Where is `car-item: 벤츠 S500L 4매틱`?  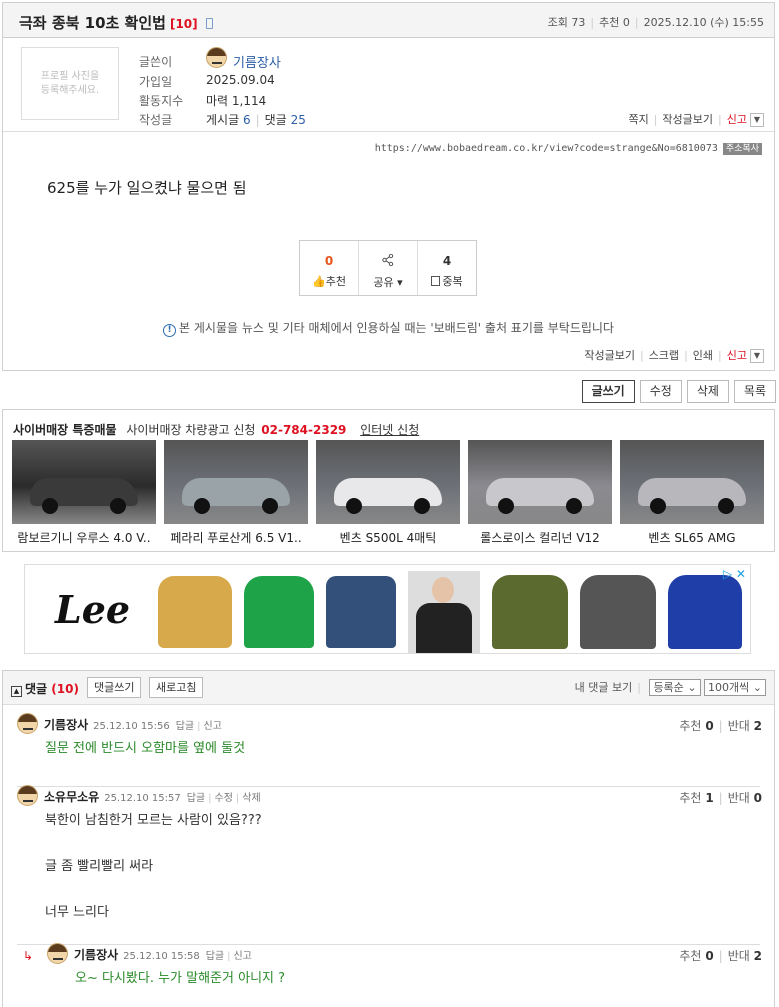
car-item: 벤츠 S500L 4매틱 is located at coordinates (388, 493).